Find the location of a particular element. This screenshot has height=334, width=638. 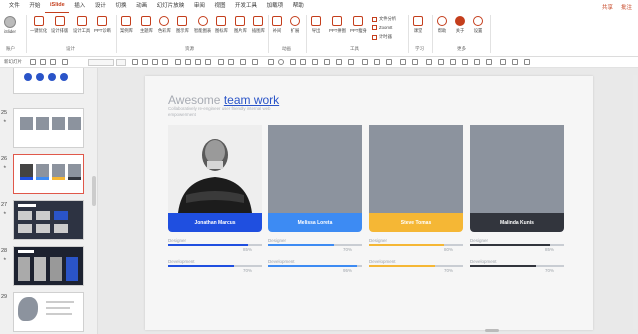

menu-tab: 设计 is located at coordinates (100, 6).